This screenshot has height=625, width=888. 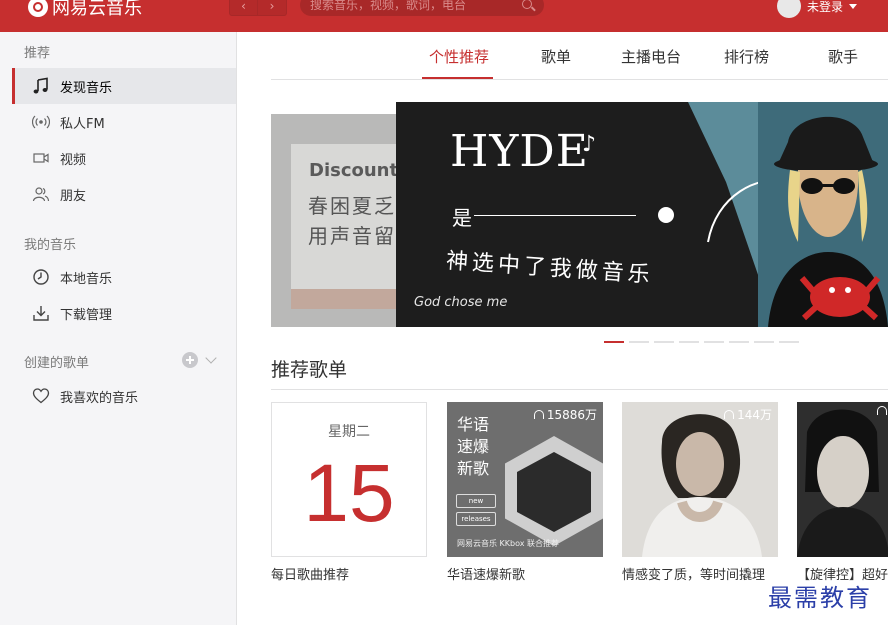 I want to click on title-bar: 网易云音乐 ‹ › 搜索音乐，视频，歌词，电台 未登录, so click(x=444, y=16).